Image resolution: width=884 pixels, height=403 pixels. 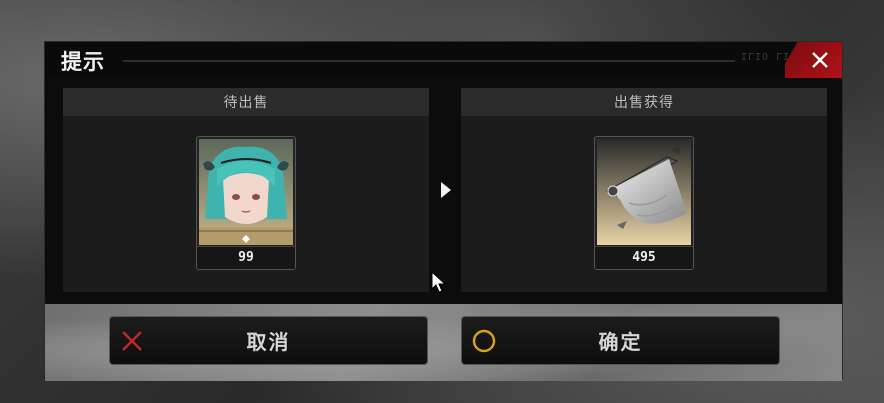 I want to click on close-icon, so click(x=820, y=60).